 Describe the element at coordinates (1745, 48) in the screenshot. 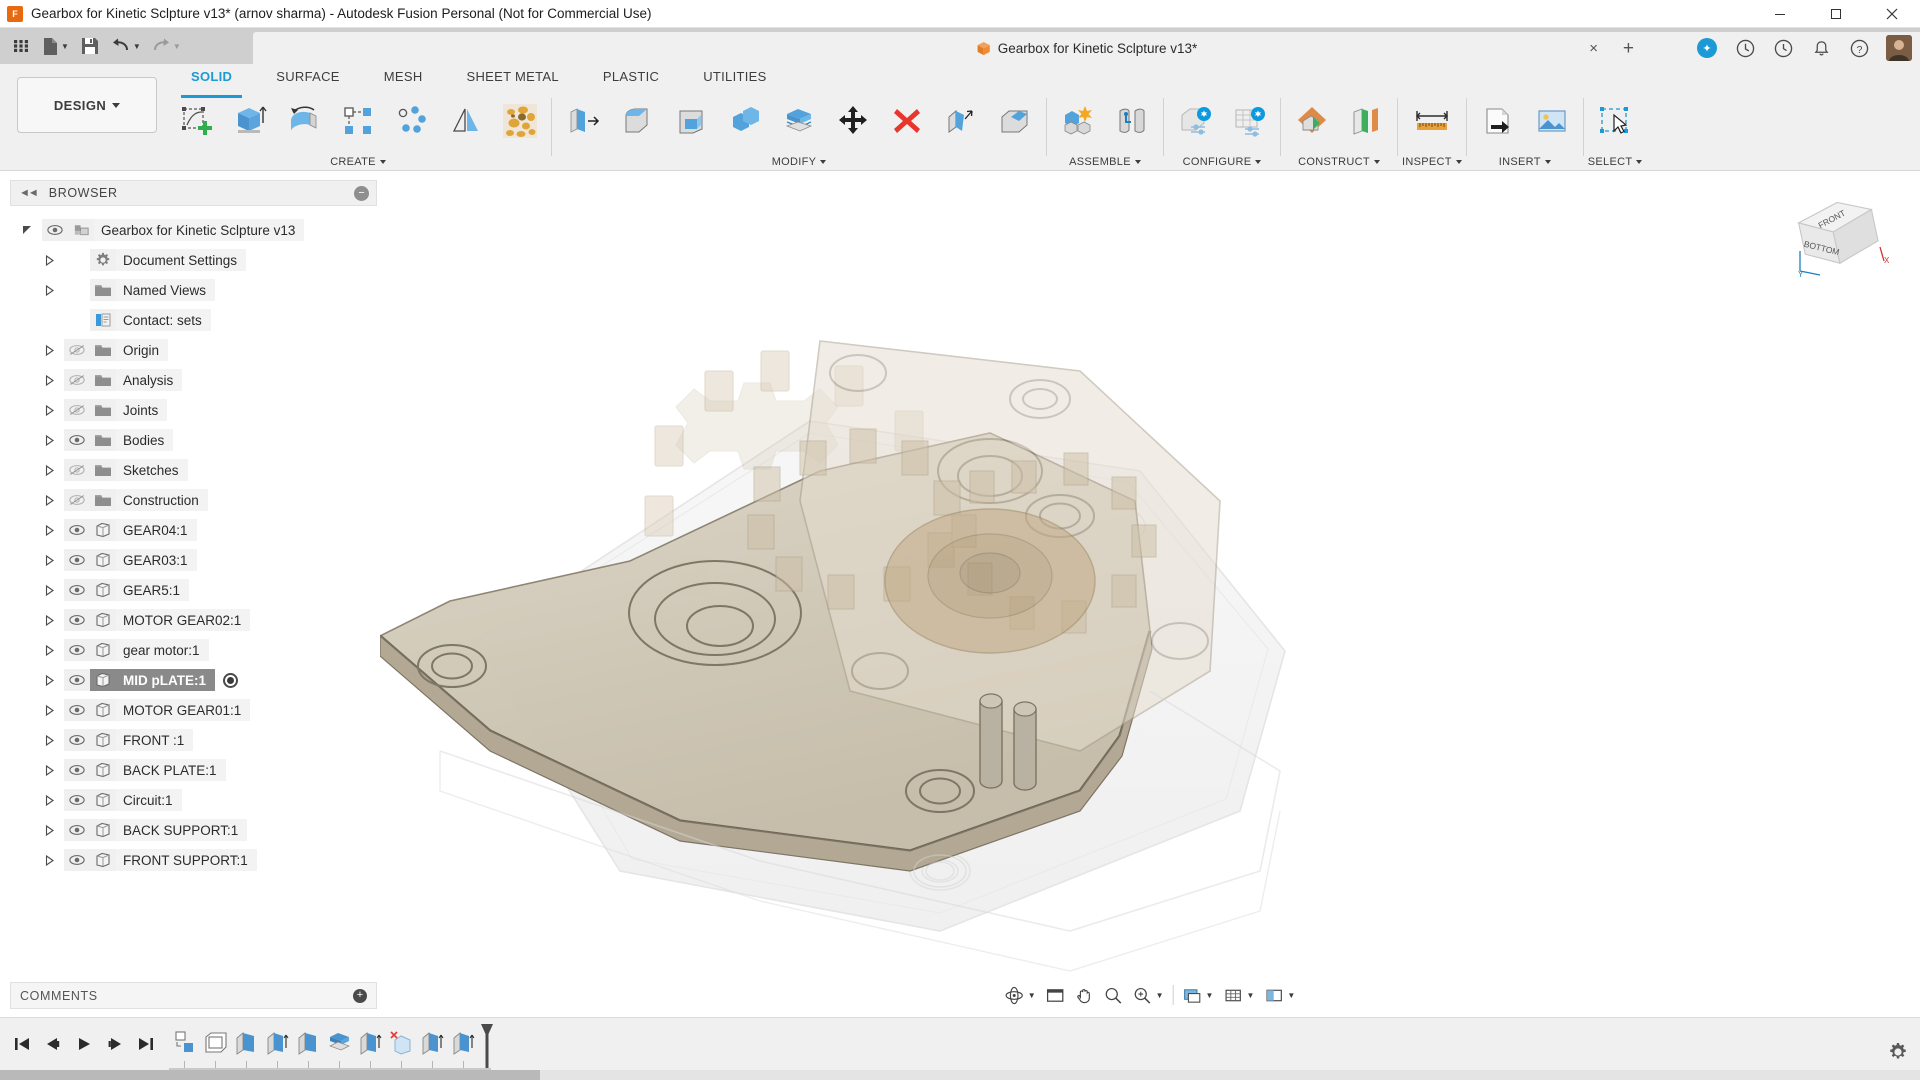

I see `help-clock-icon` at that location.